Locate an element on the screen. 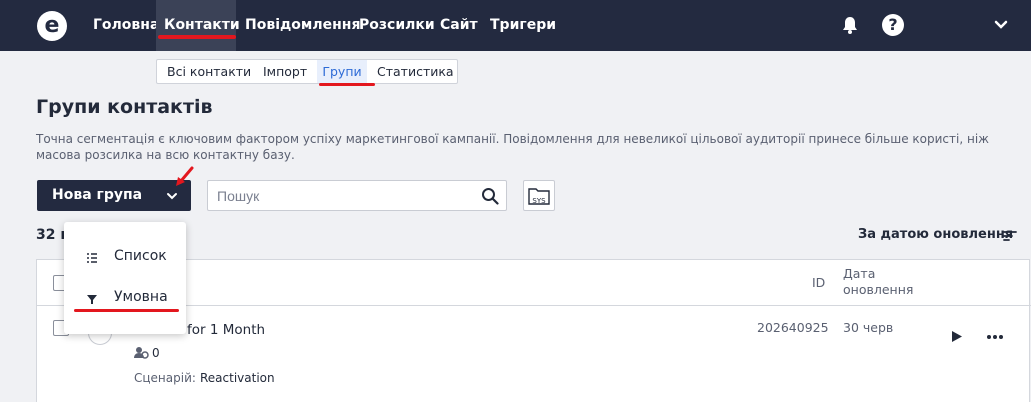 This screenshot has width=1031, height=402. table-header: ID Дата оновлення is located at coordinates (534, 283).